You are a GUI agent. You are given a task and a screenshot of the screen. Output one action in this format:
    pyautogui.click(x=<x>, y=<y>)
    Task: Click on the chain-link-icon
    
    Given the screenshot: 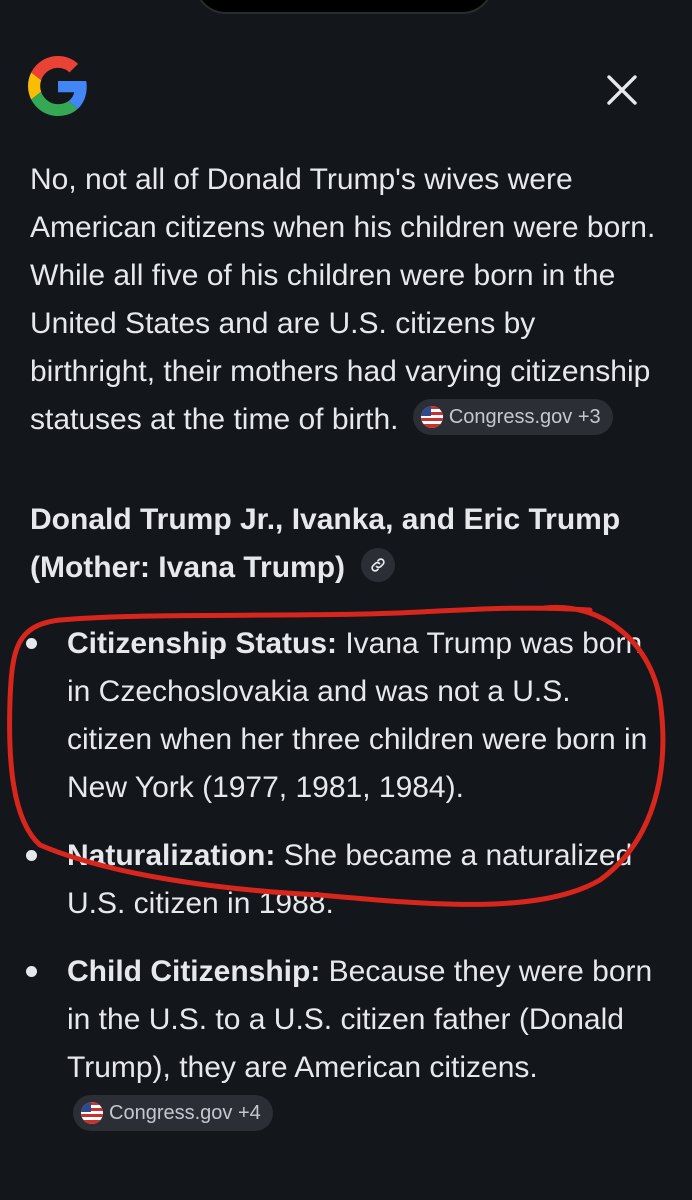 What is the action you would take?
    pyautogui.click(x=378, y=565)
    